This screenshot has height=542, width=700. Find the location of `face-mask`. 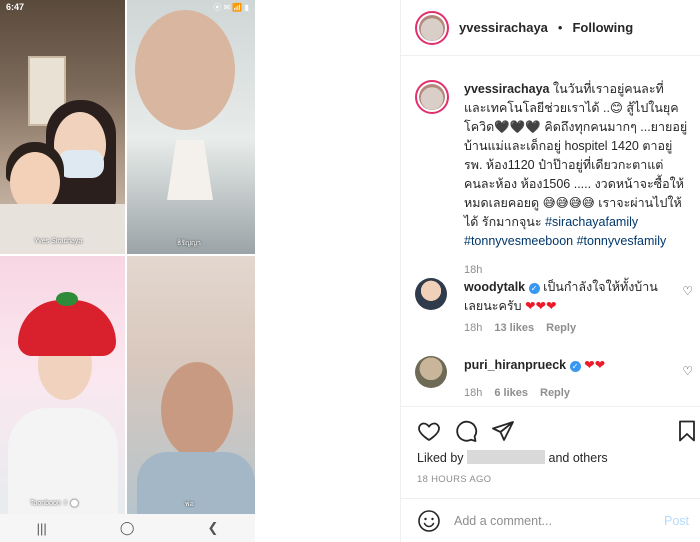

face-mask is located at coordinates (81, 164).